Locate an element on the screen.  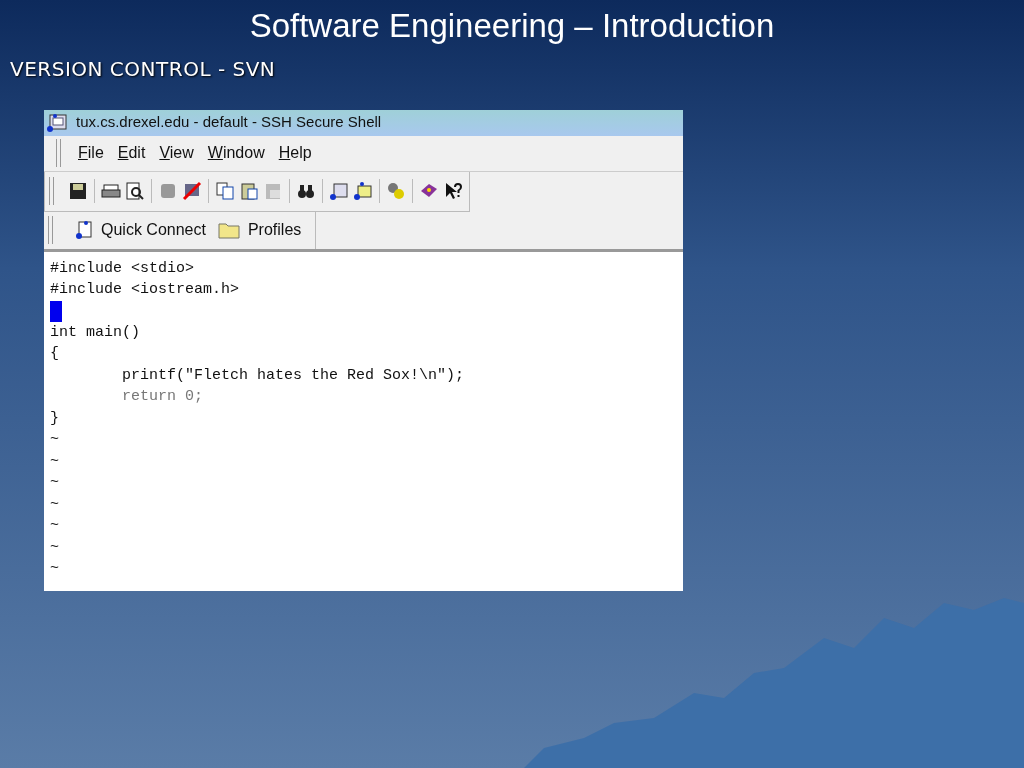
code-line: } is located at coordinates (54, 418).